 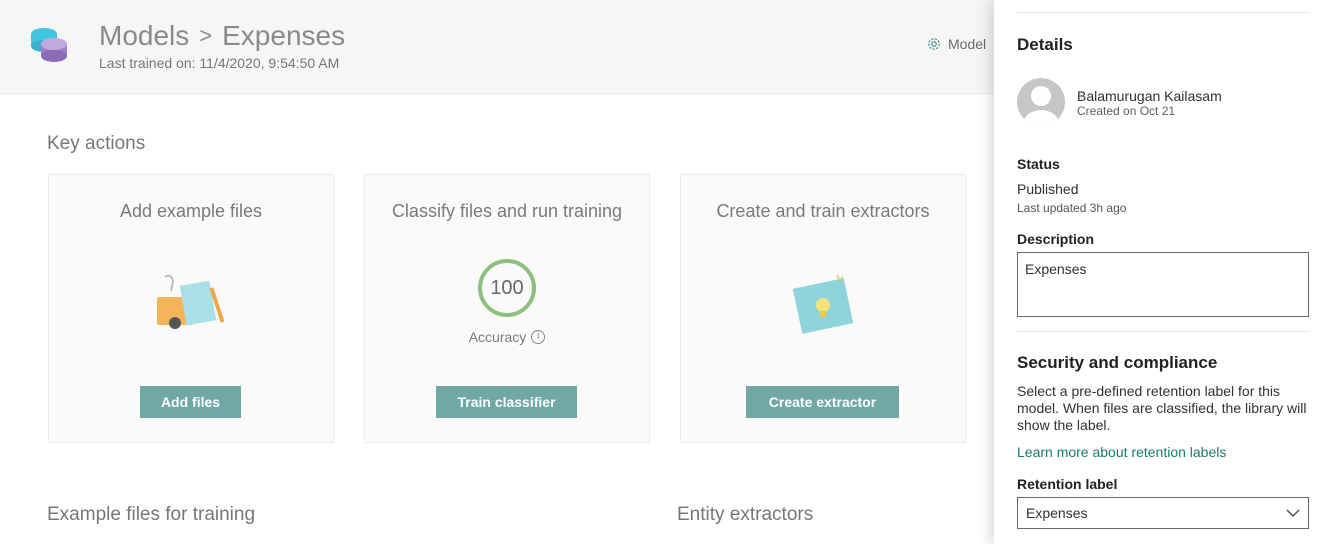 I want to click on app-logo-icon, so click(x=49, y=45).